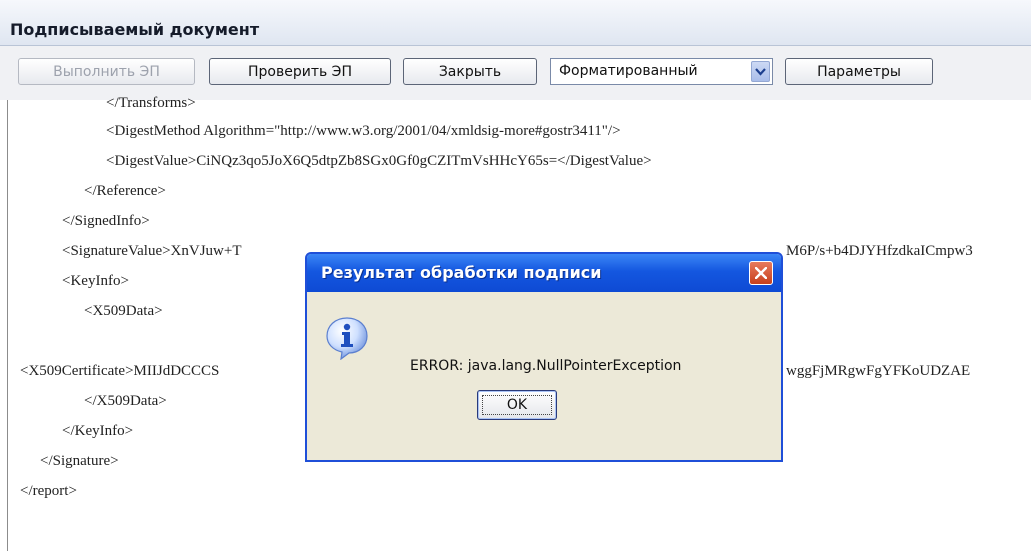 The image size is (1031, 551). I want to click on dialog-titlebar: Результат обработки подписи, so click(544, 273).